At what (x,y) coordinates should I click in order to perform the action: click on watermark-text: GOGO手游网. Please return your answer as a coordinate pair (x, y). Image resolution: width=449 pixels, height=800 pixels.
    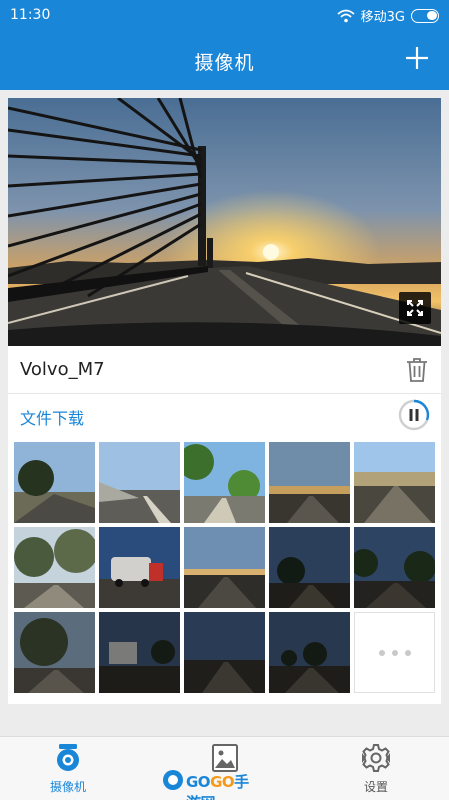
    Looking at the image, I should click on (217, 786).